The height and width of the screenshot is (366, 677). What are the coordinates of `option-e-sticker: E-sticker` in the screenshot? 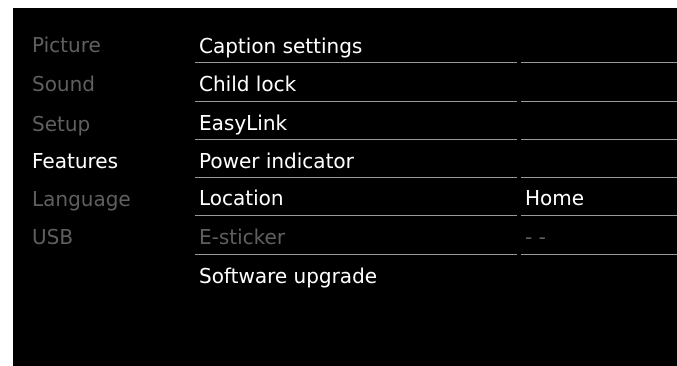 It's located at (242, 237).